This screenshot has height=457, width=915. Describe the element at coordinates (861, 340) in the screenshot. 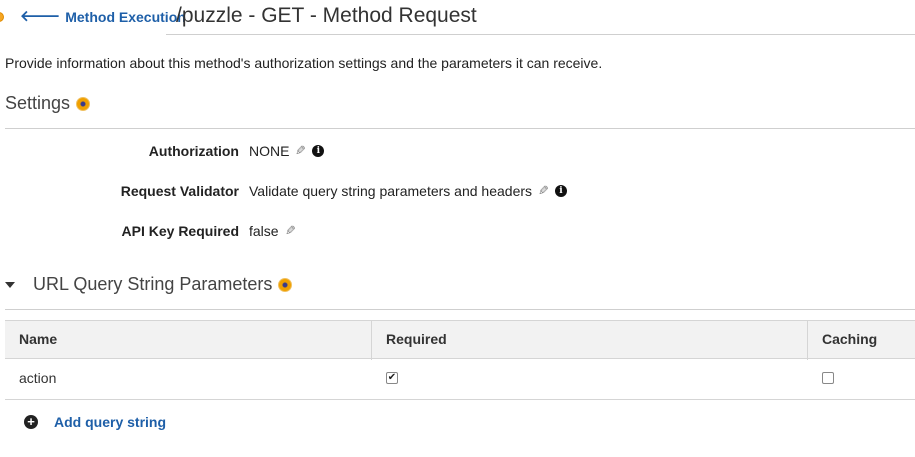

I see `column-header-caching: Caching` at that location.